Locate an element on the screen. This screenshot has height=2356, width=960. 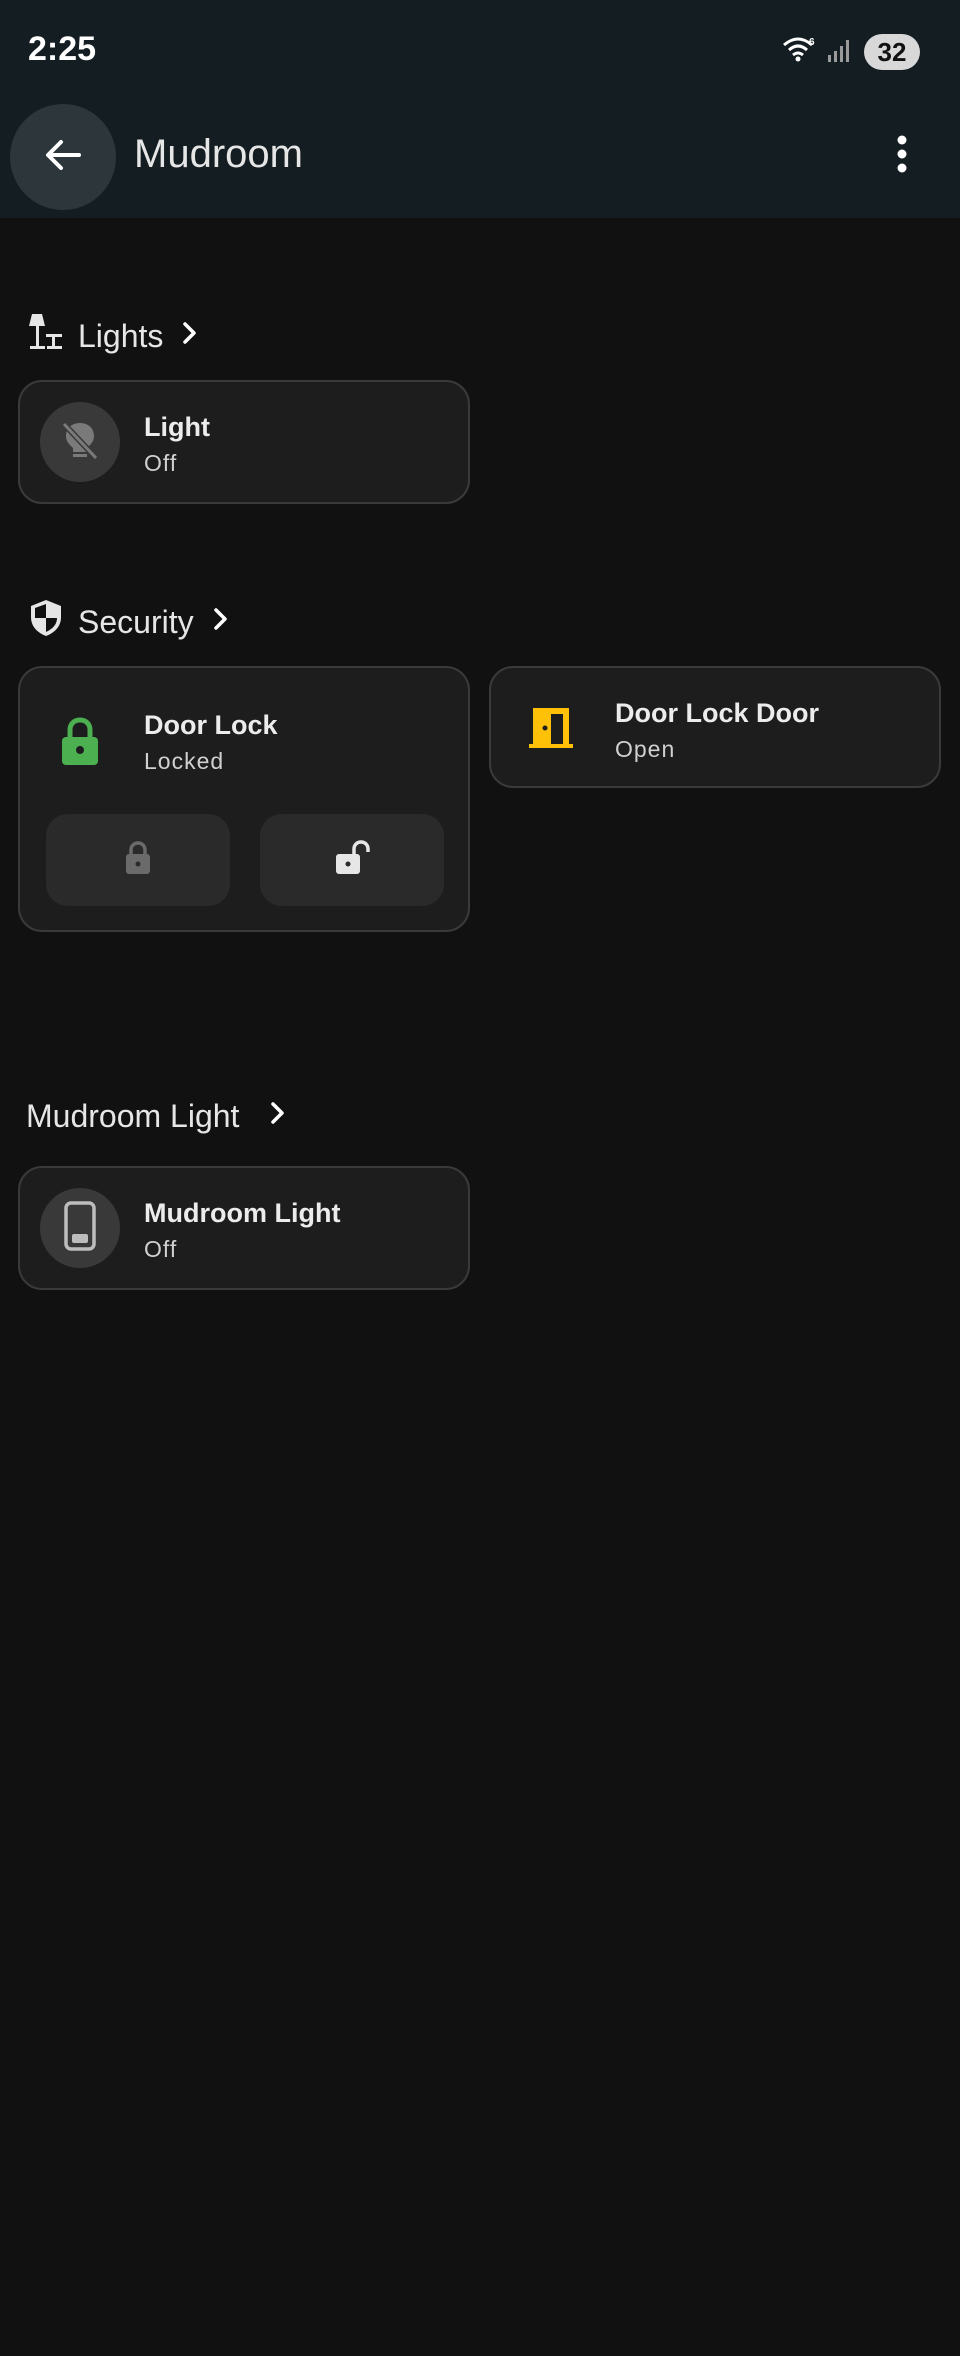
section-title-mudroom-light: Mudroom Light is located at coordinates (133, 1116).